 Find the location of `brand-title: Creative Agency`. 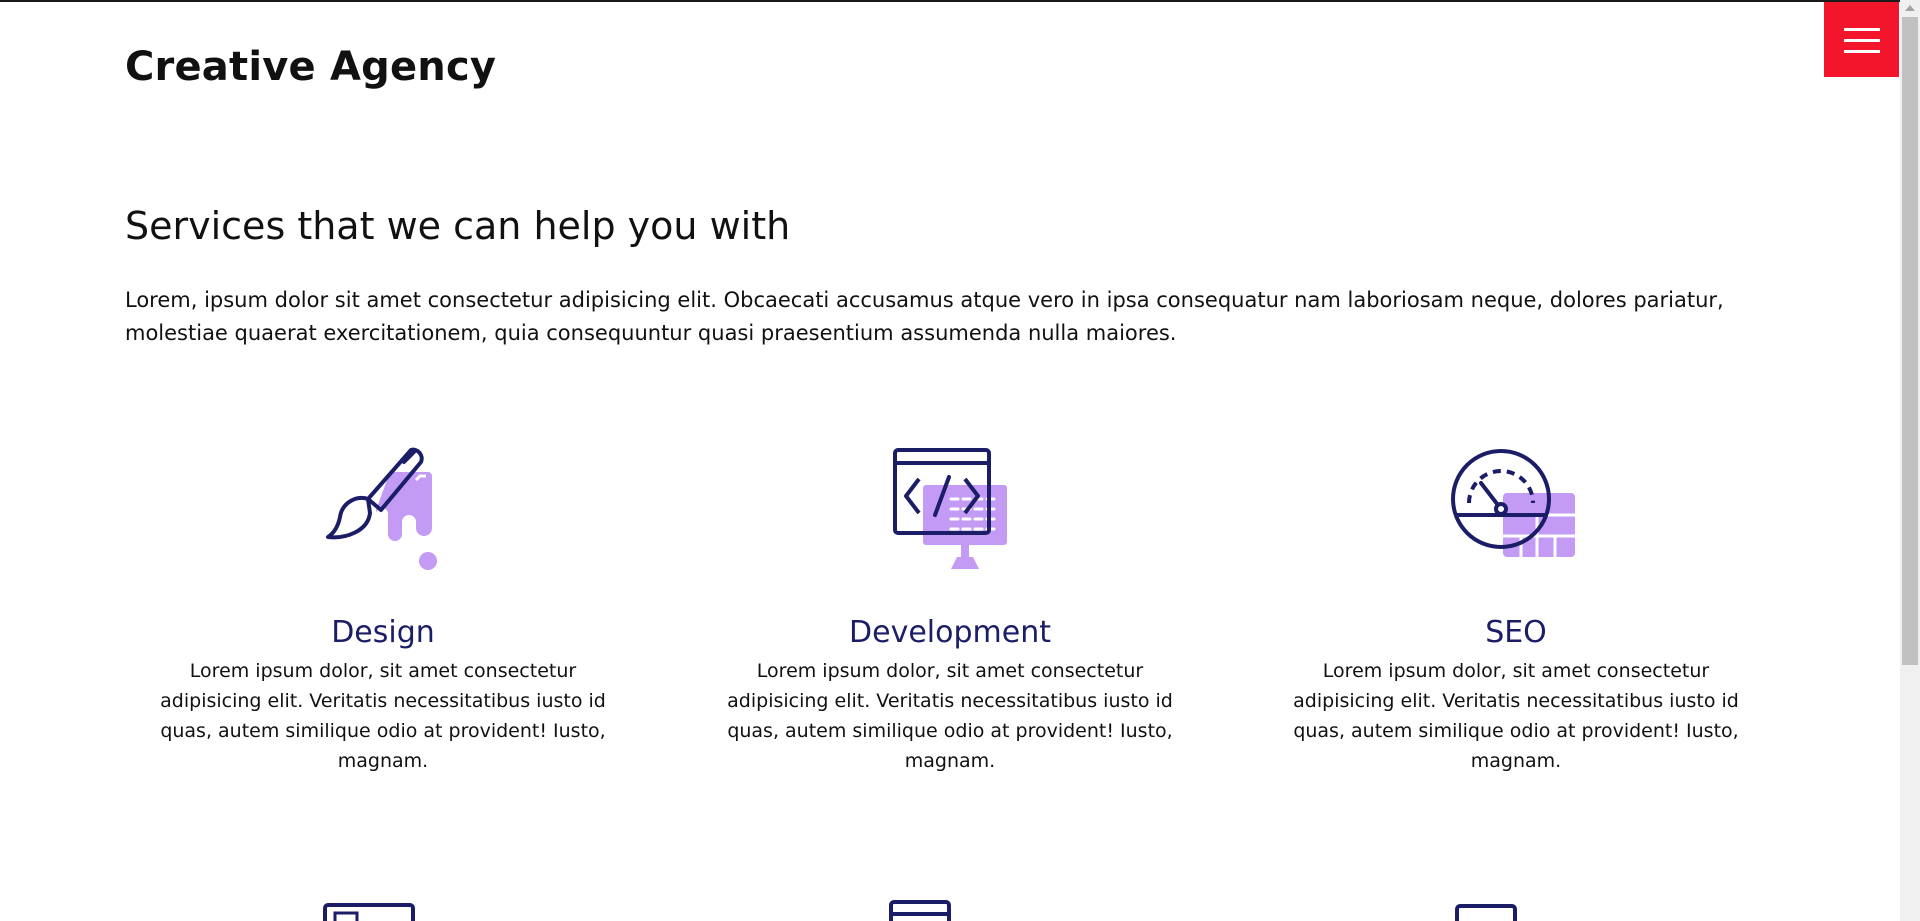

brand-title: Creative Agency is located at coordinates (310, 67).